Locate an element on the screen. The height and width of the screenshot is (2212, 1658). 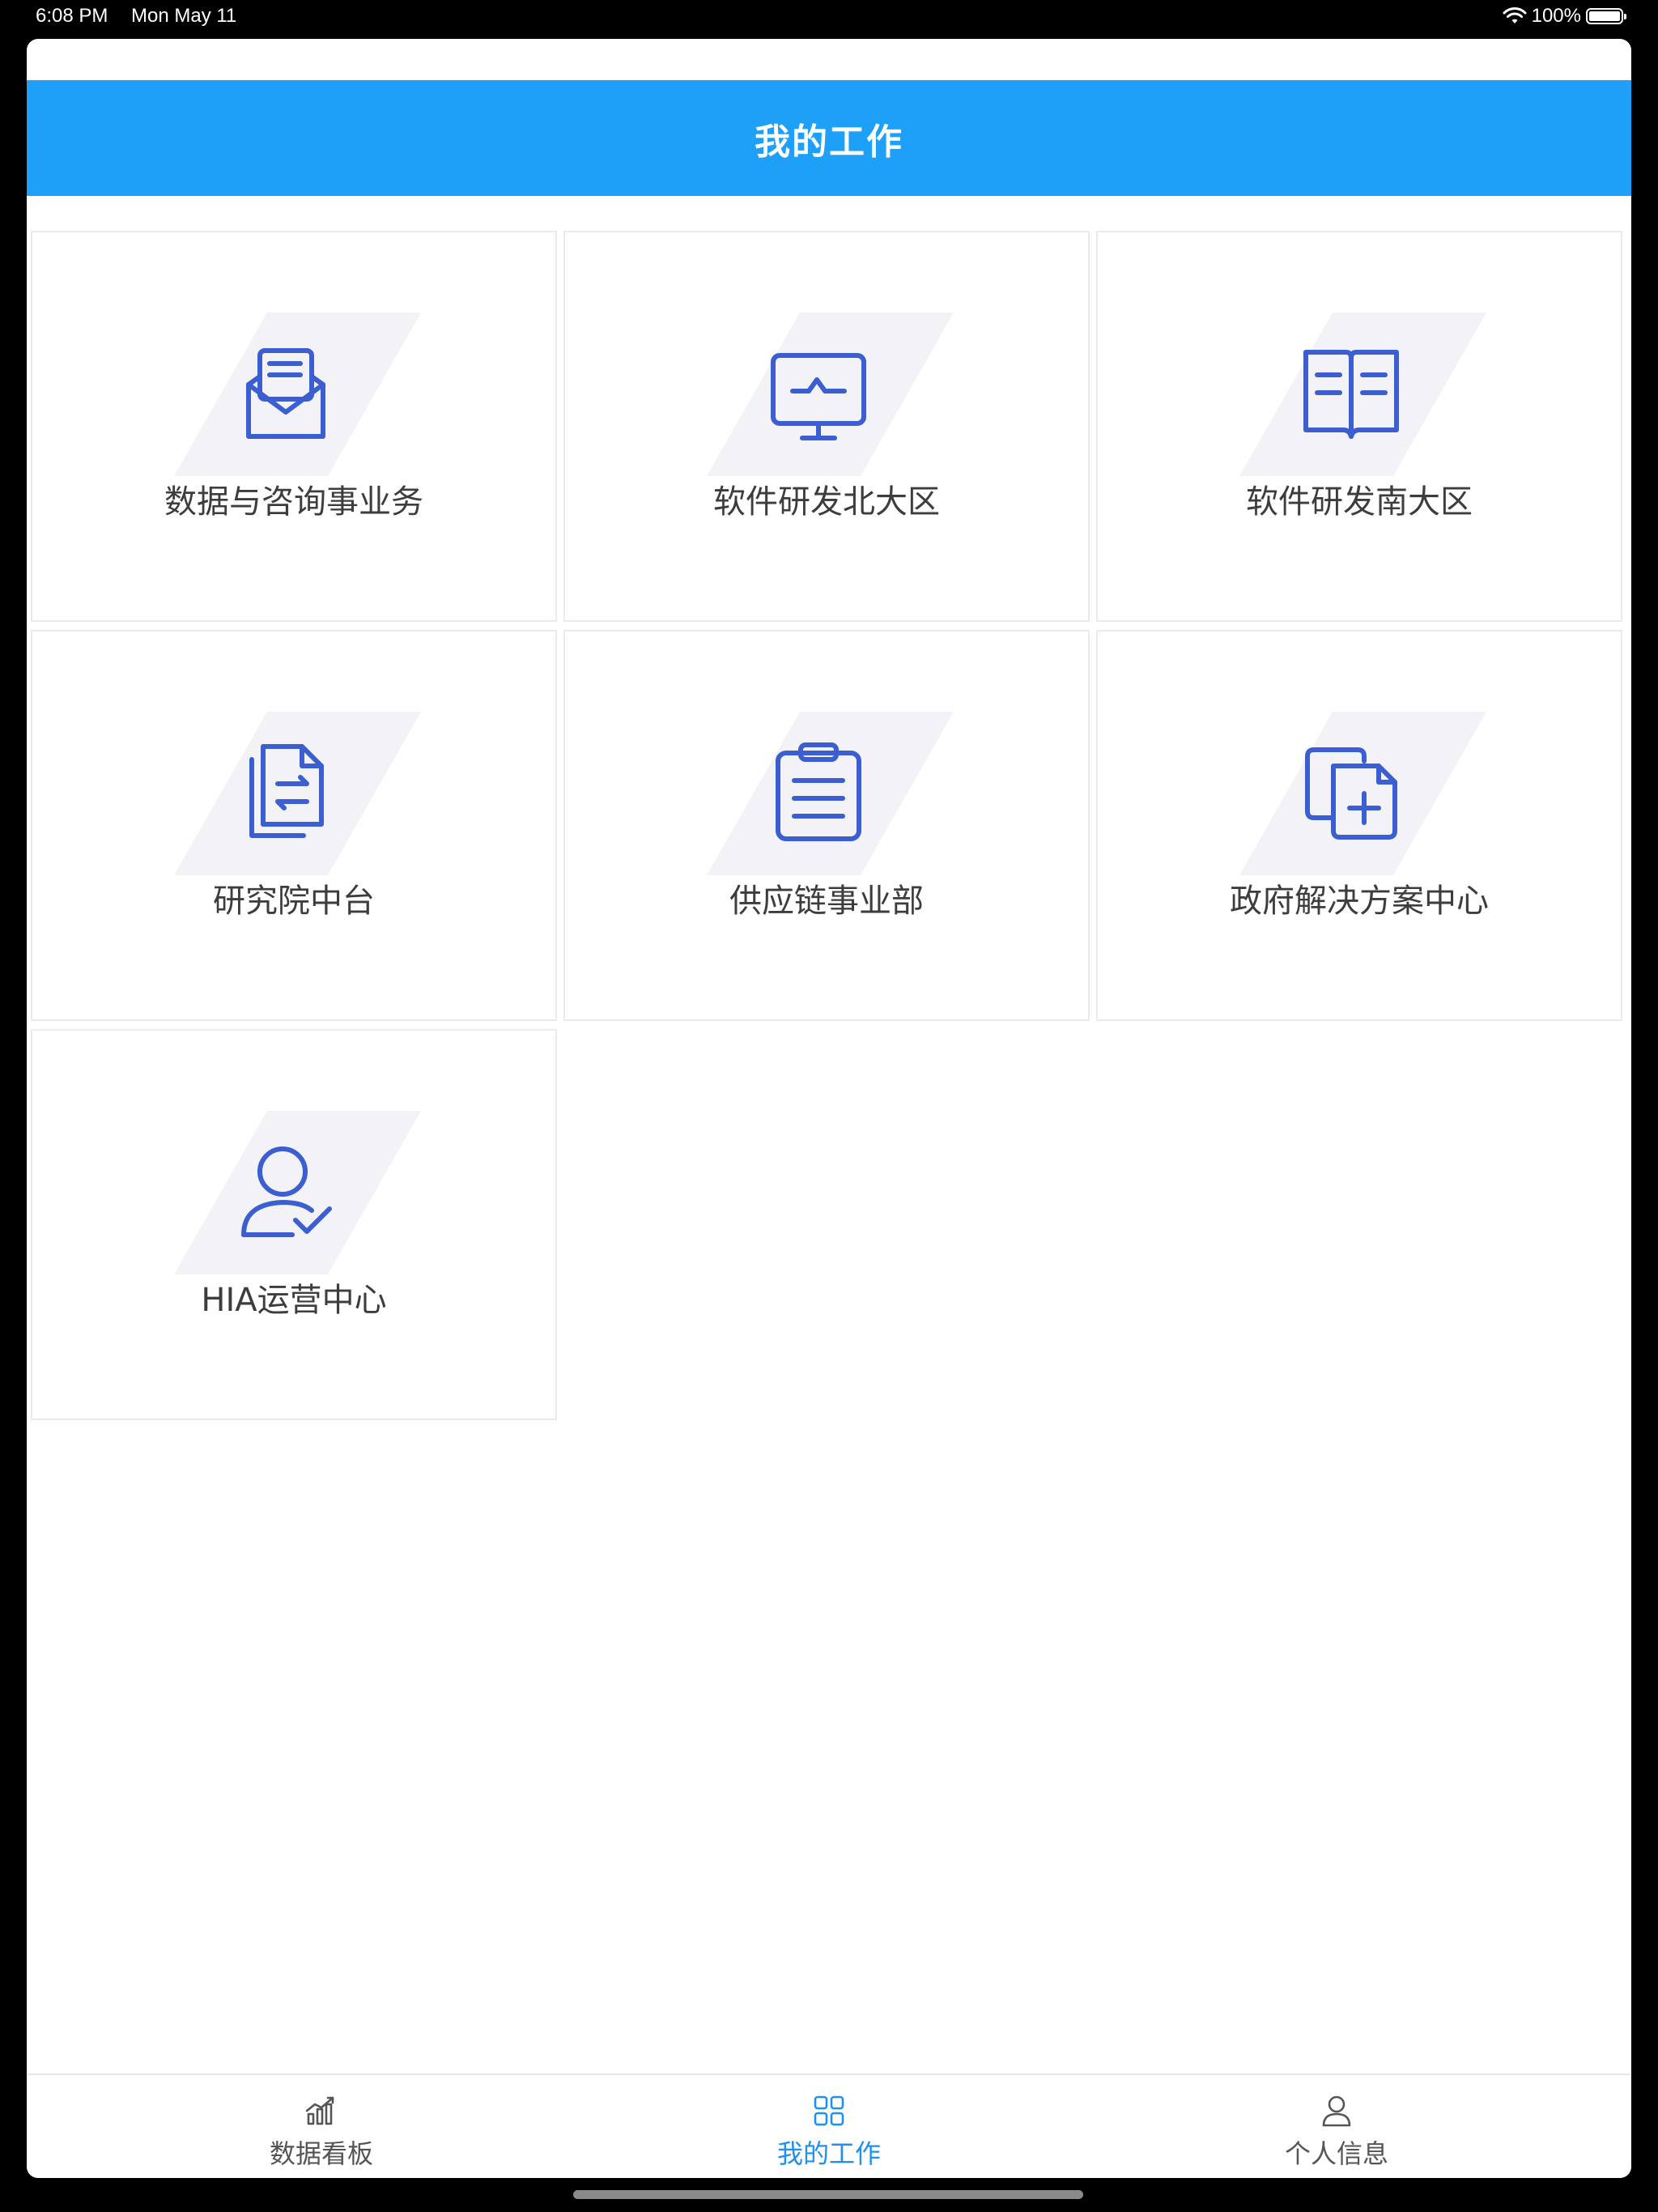
work-card-research-platform: 研究院中台 is located at coordinates (294, 825).